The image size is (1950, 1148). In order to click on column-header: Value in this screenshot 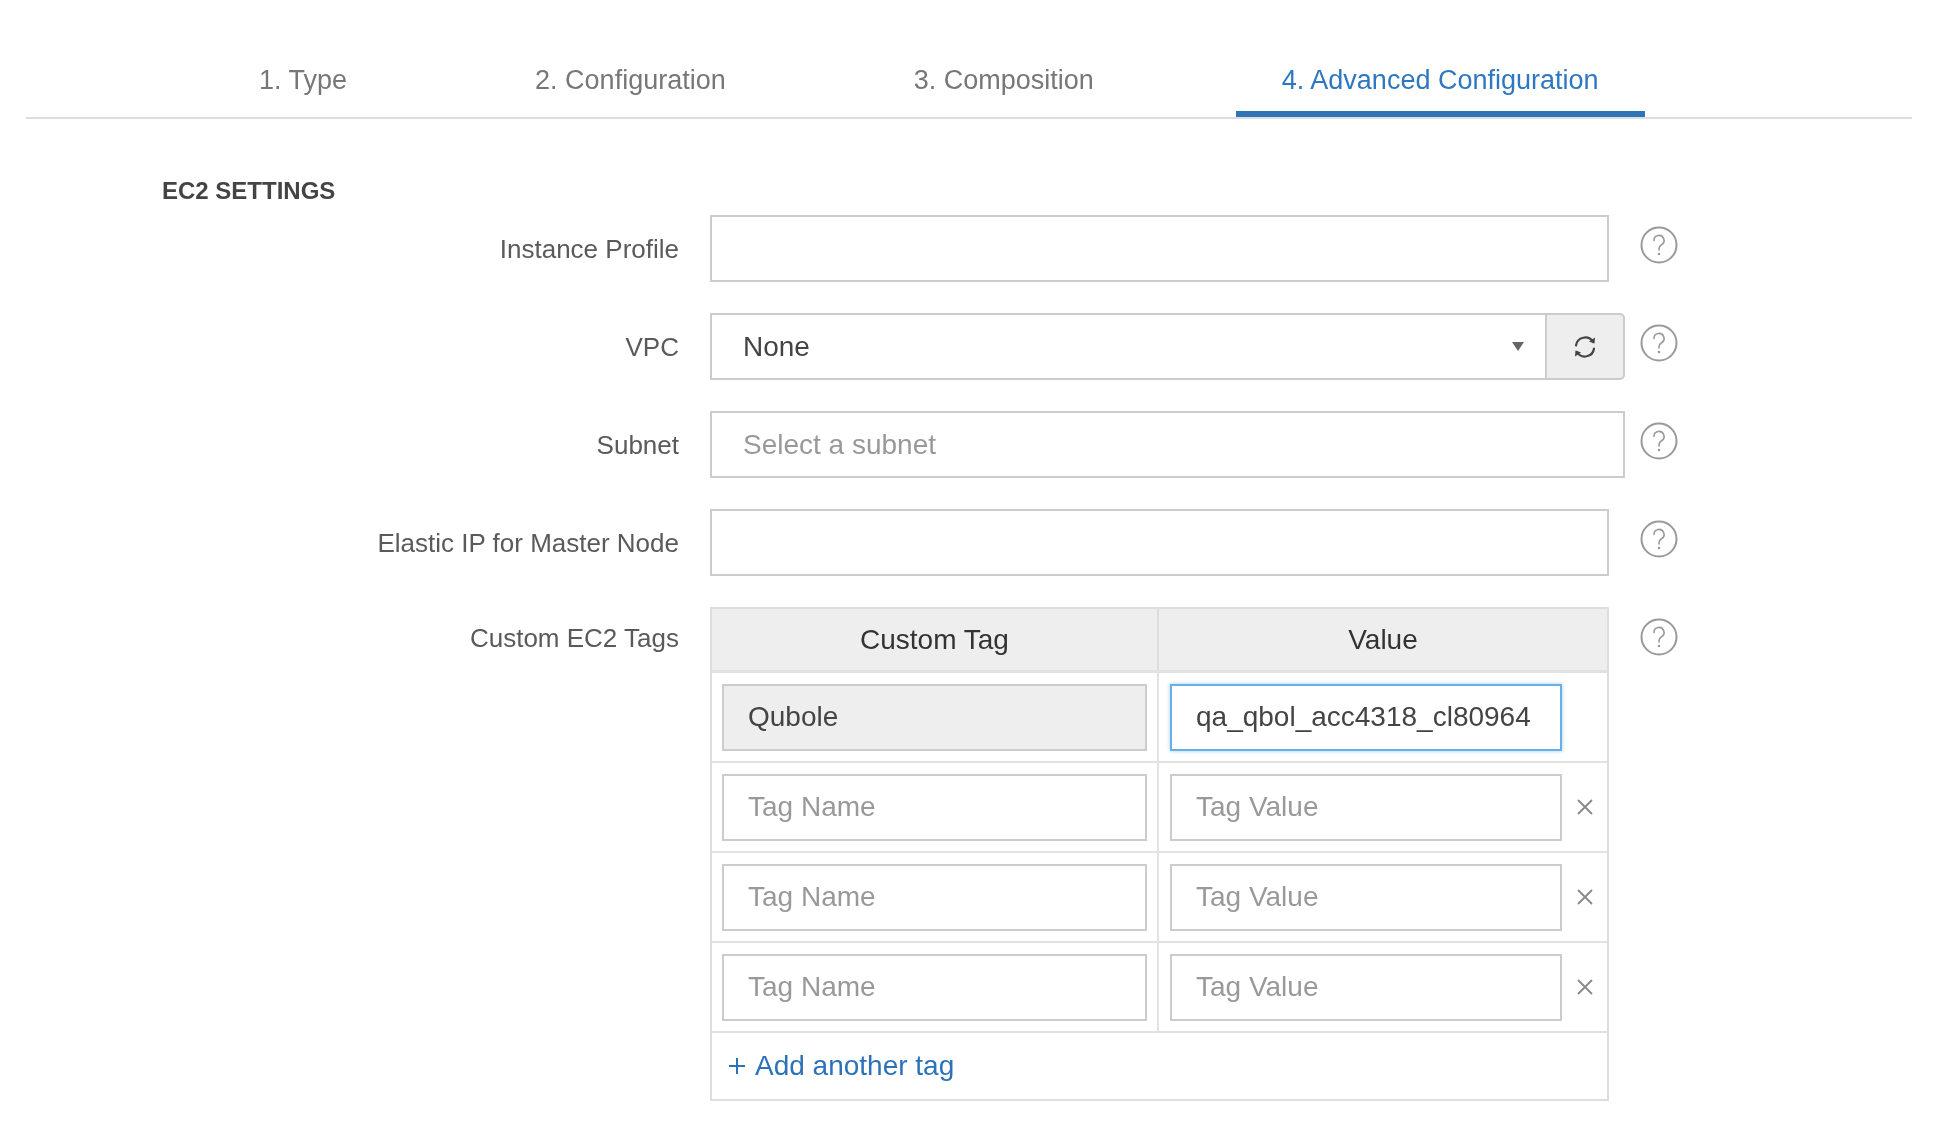, I will do `click(1383, 640)`.